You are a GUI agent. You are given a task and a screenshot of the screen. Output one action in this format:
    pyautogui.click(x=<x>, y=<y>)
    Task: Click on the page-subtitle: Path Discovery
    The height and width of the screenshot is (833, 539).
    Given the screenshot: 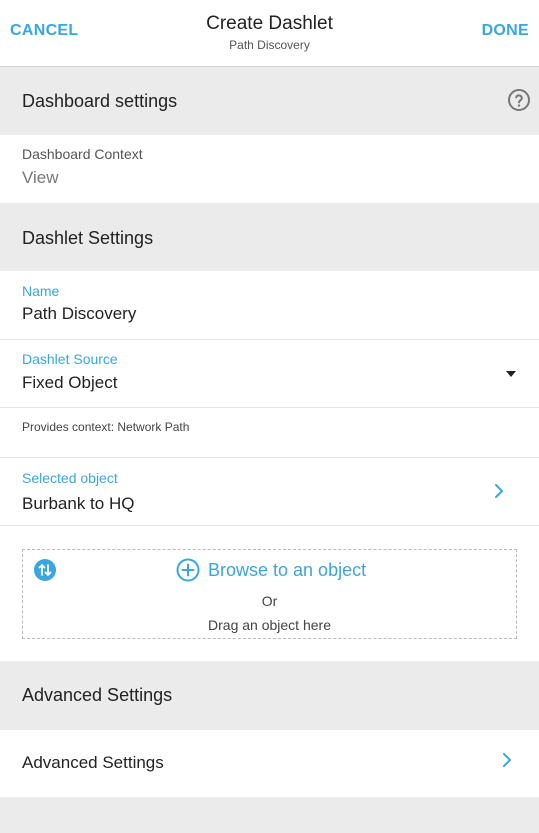 What is the action you would take?
    pyautogui.click(x=269, y=45)
    